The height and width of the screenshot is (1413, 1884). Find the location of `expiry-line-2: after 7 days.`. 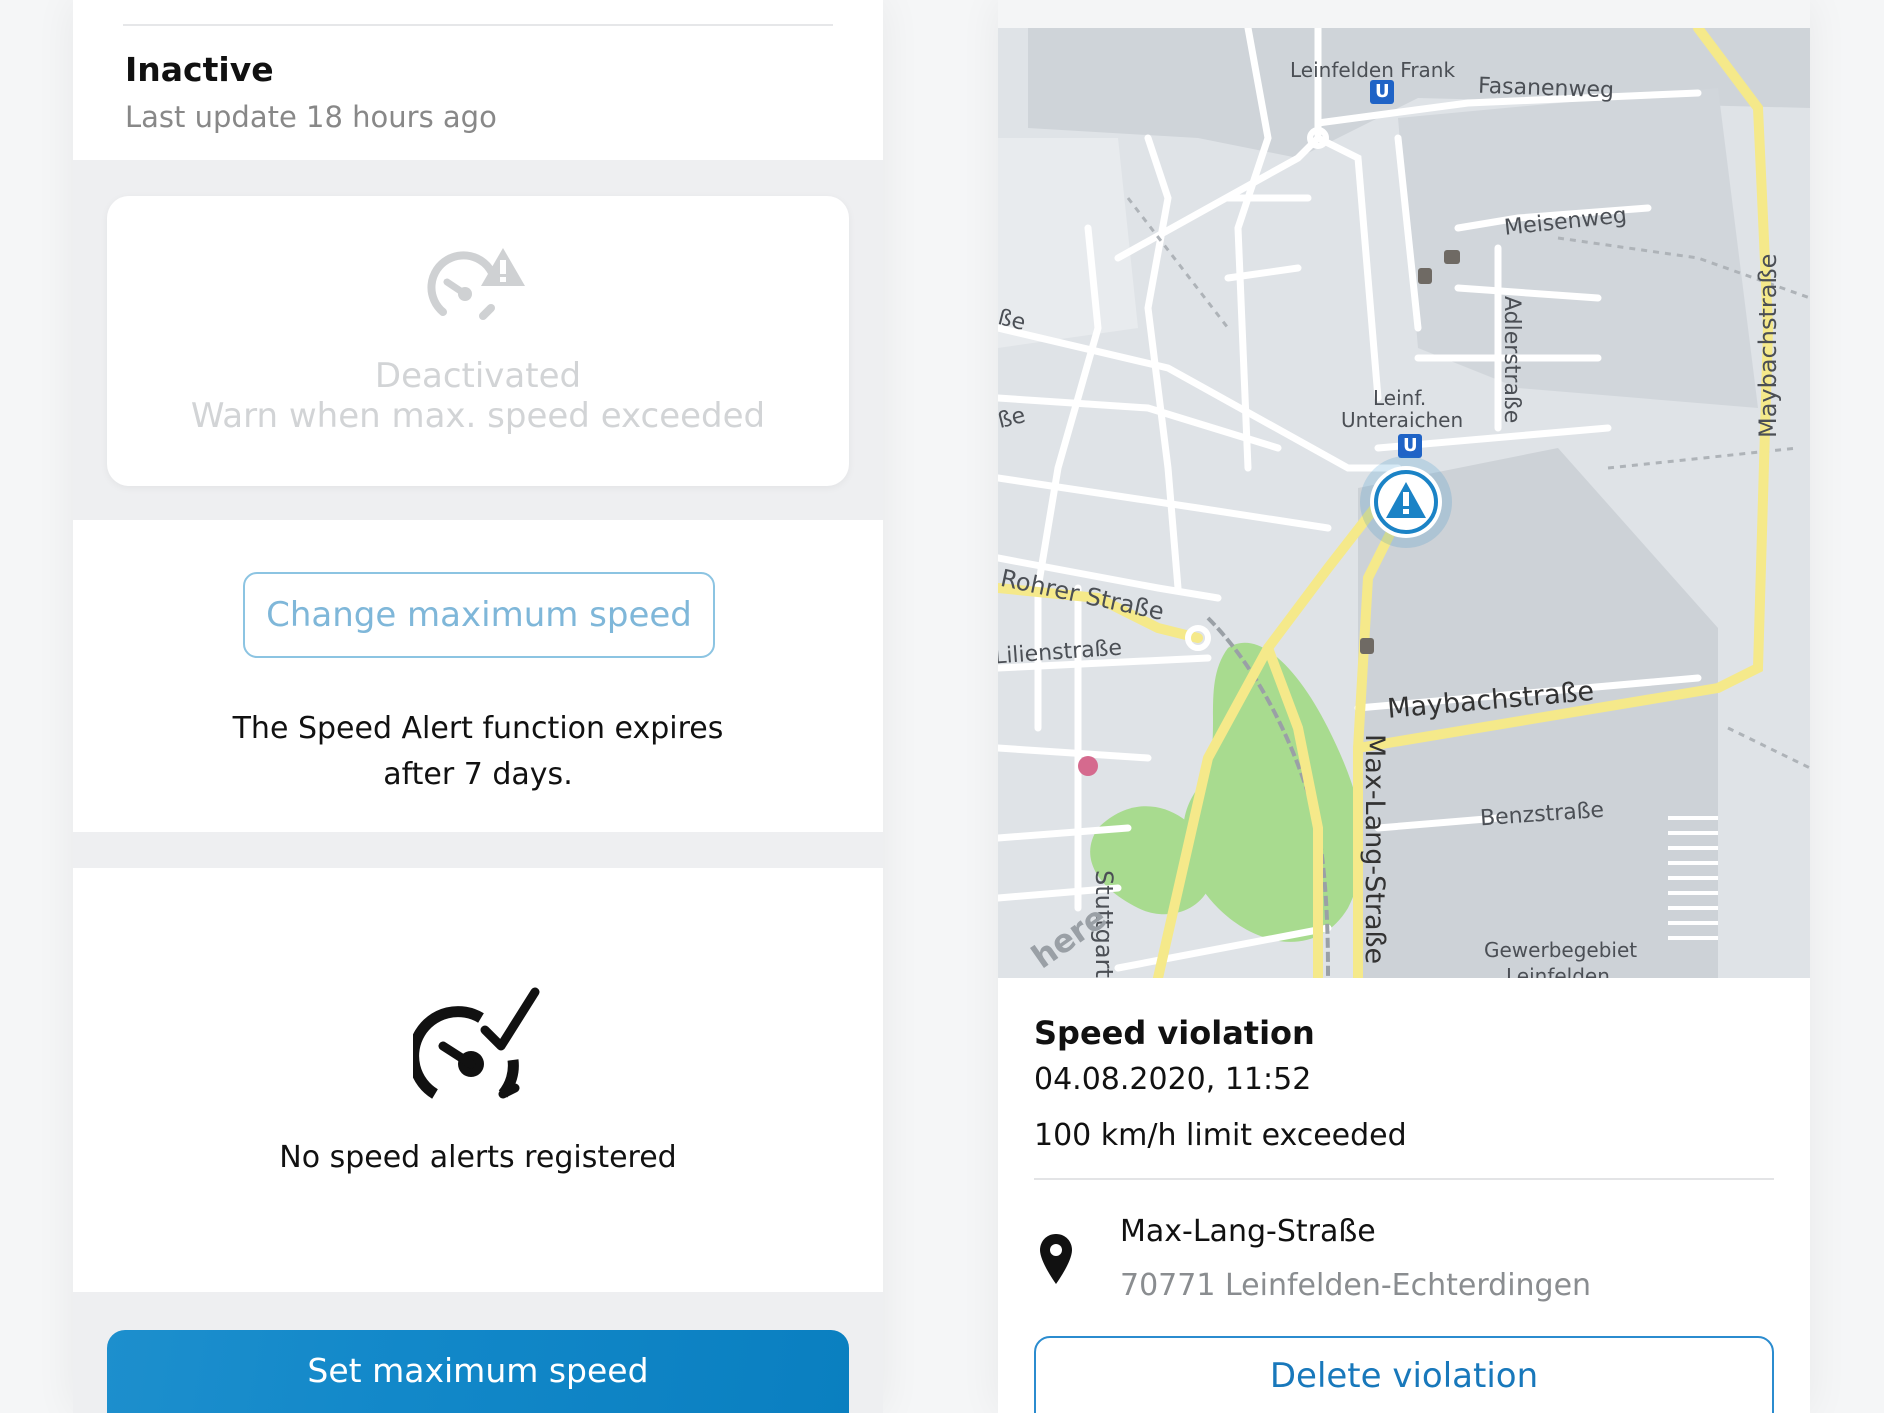

expiry-line-2: after 7 days. is located at coordinates (478, 774).